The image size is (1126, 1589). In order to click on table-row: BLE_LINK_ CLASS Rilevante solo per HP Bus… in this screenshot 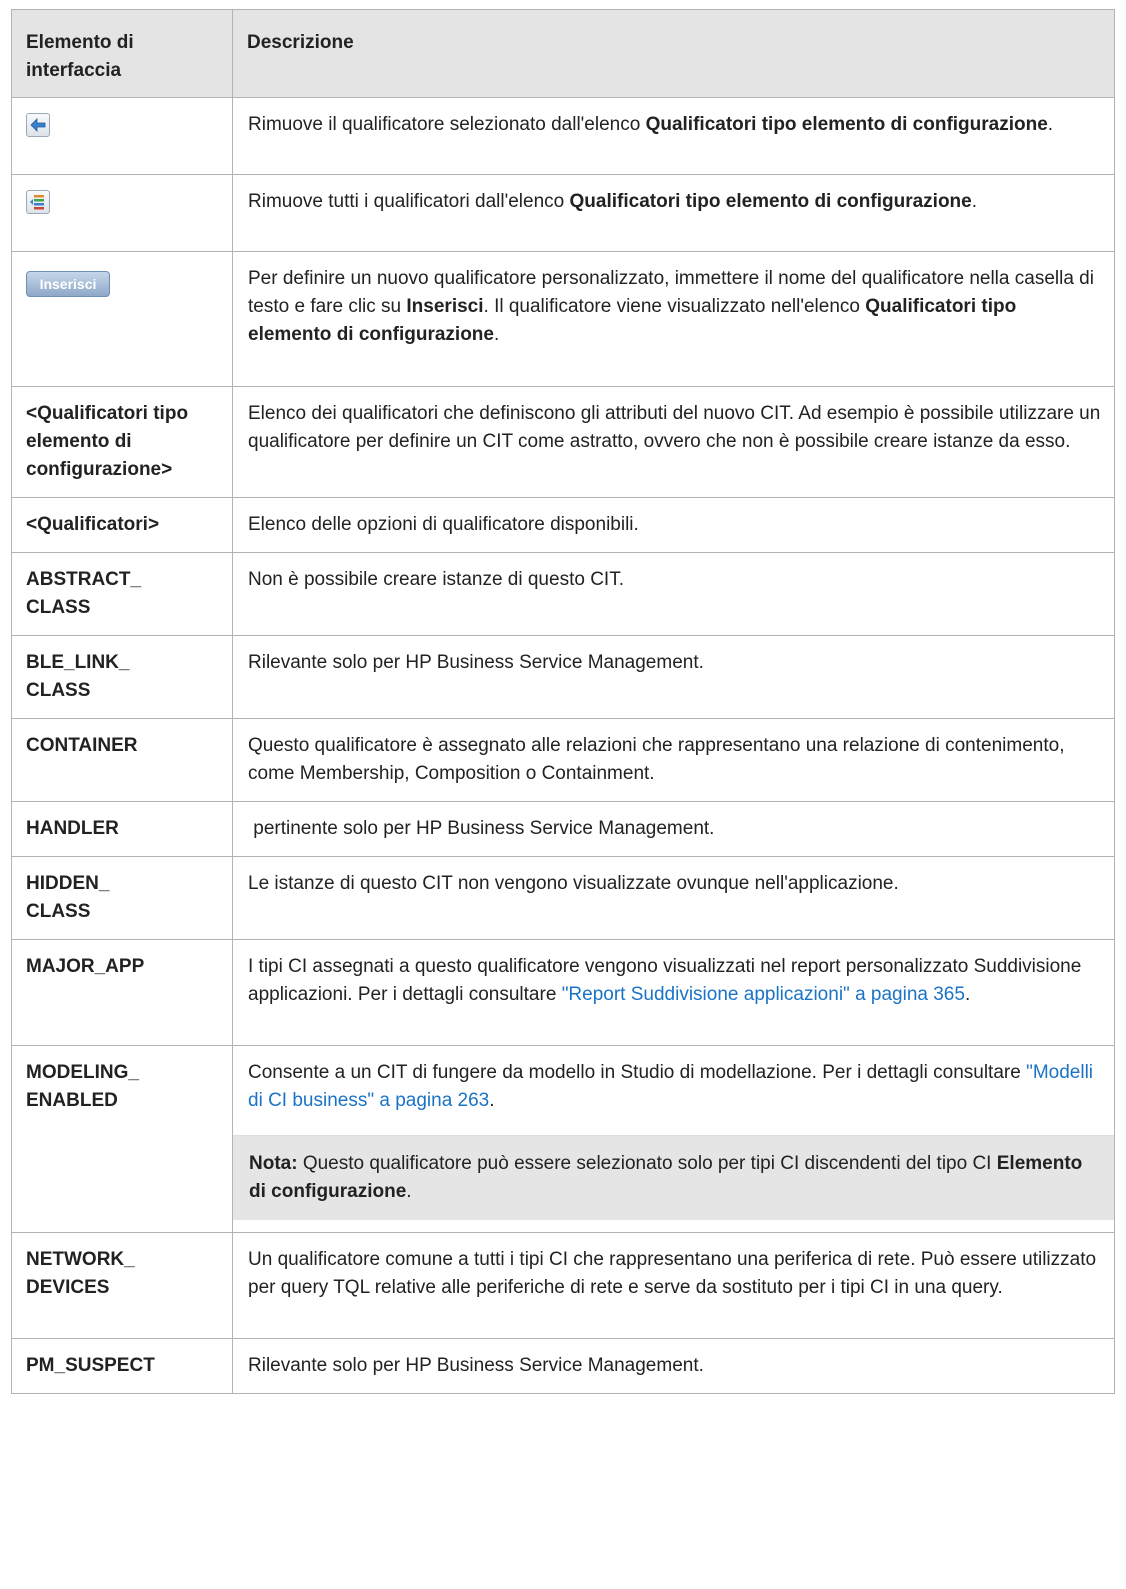, I will do `click(563, 677)`.